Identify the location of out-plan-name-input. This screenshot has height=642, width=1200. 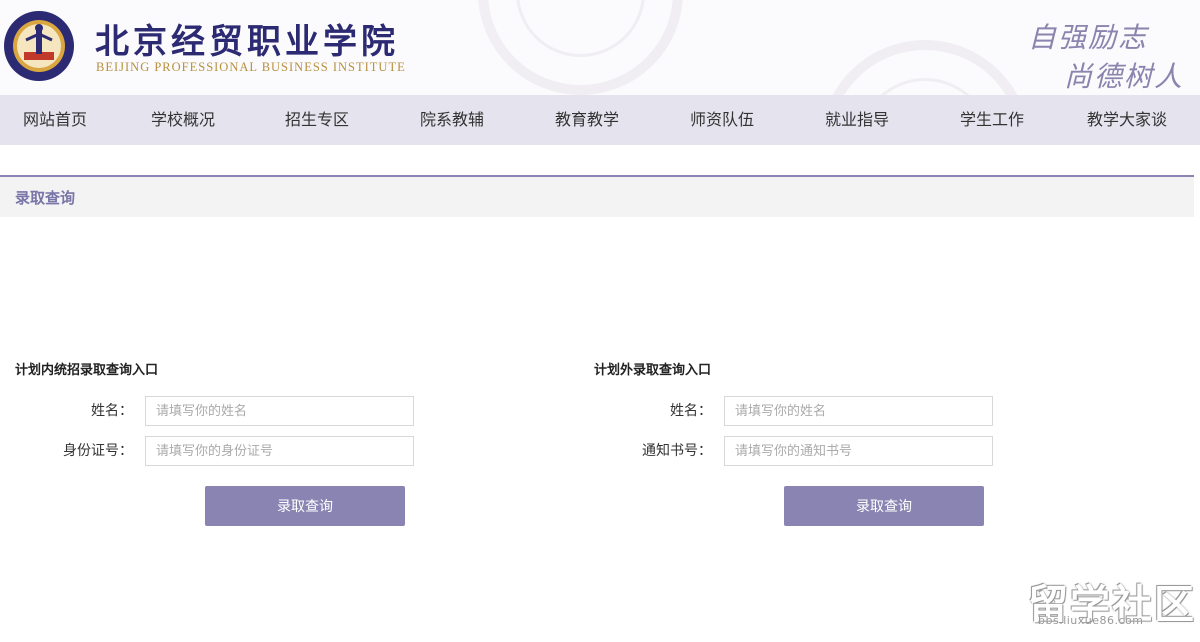
(858, 411).